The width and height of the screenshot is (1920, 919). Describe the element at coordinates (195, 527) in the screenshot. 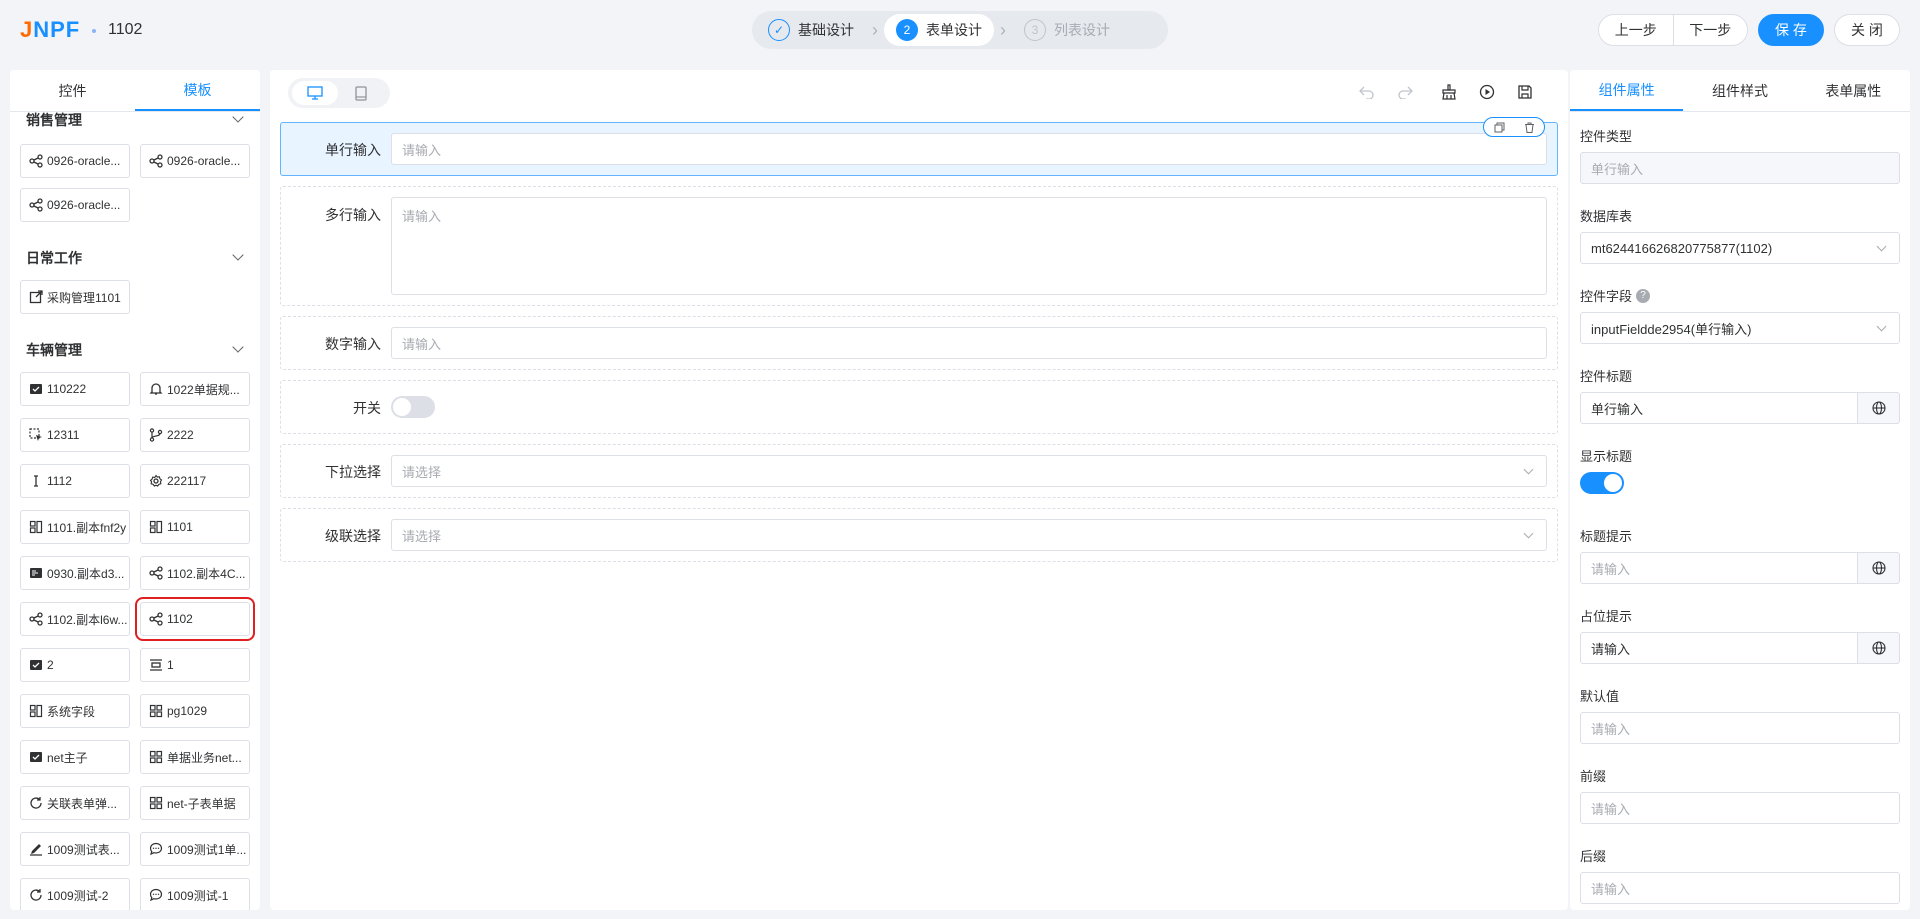

I see `template-item: 1101` at that location.